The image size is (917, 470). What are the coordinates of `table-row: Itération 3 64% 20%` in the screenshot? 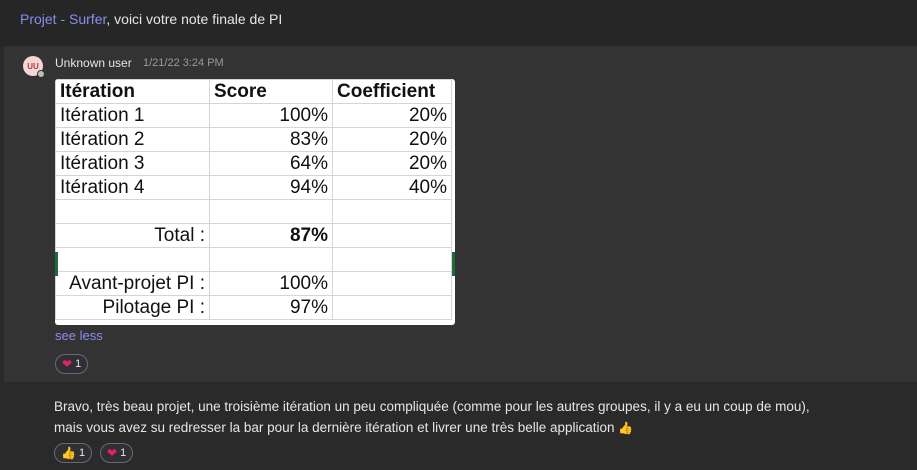 It's located at (253, 163).